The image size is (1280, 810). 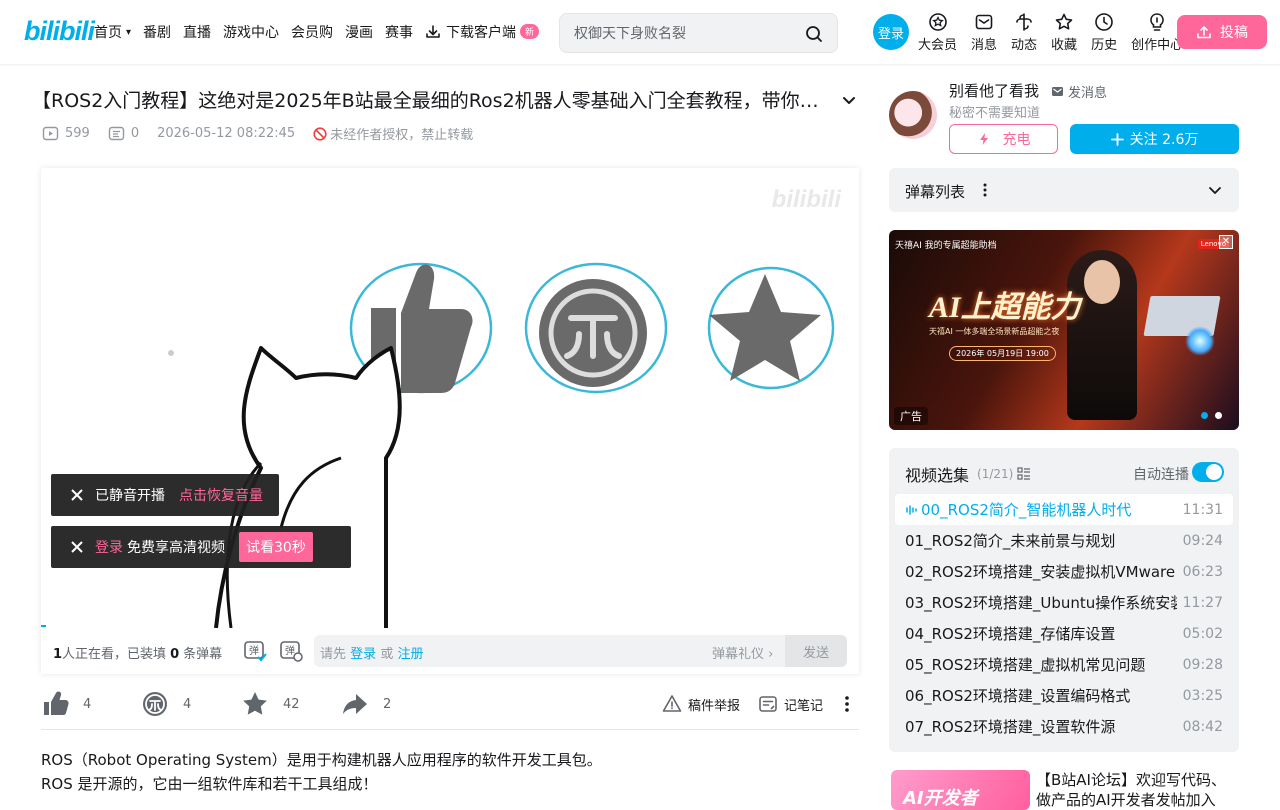 I want to click on restore-volume-link: 点击恢复音量, so click(x=221, y=495).